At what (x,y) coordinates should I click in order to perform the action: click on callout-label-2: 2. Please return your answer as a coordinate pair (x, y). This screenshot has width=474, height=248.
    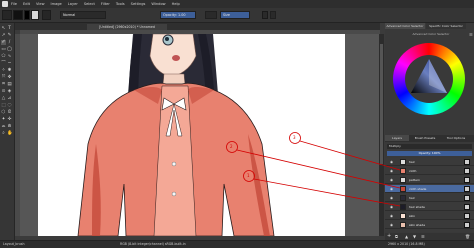
    Looking at the image, I should click on (231, 146).